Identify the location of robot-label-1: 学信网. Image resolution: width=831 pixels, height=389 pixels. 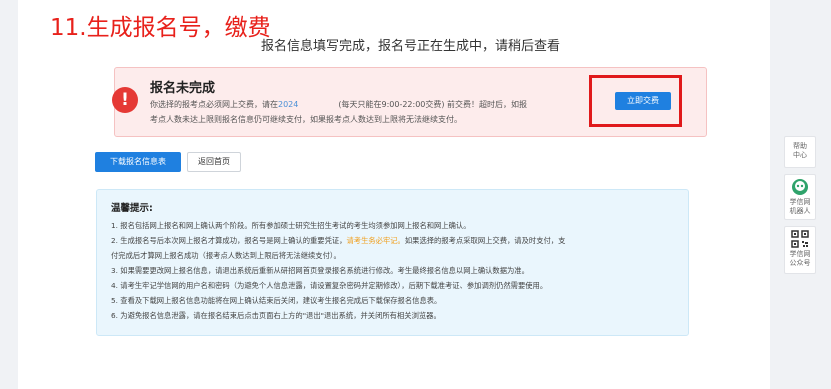
(800, 202).